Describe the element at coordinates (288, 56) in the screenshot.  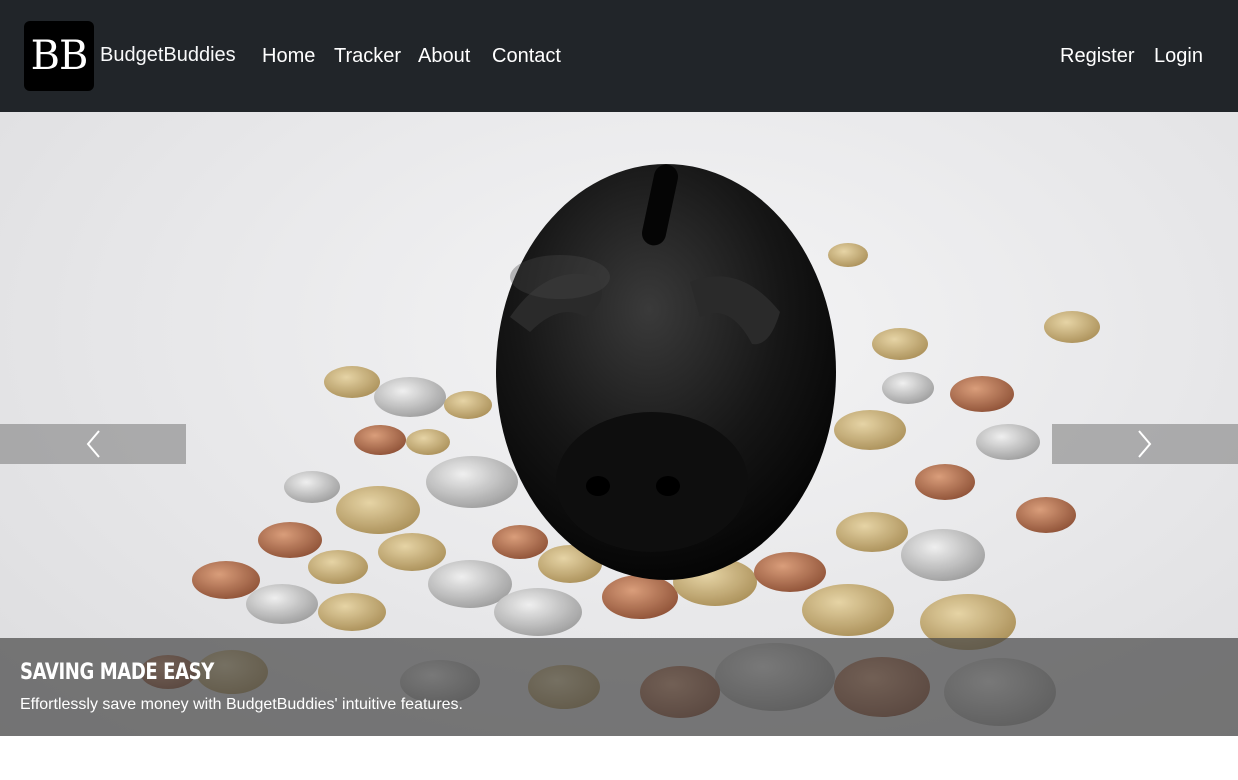
I see `nav-link-home: Home` at that location.